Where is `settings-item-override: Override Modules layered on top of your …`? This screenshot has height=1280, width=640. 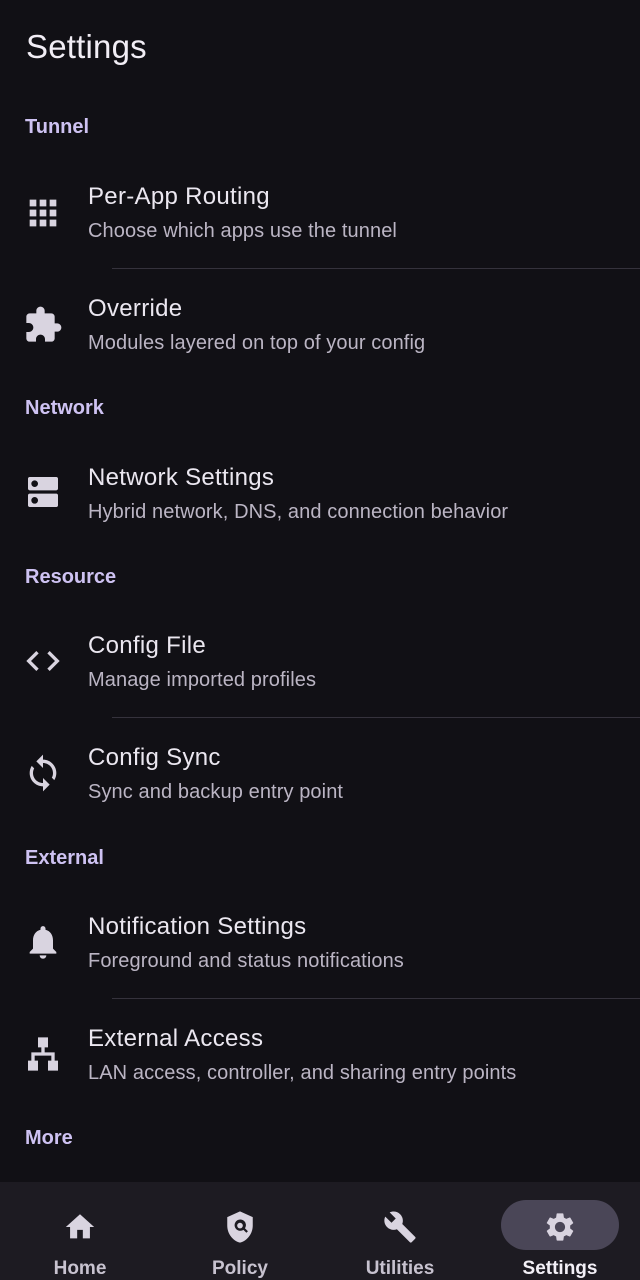 settings-item-override: Override Modules layered on top of your … is located at coordinates (320, 327).